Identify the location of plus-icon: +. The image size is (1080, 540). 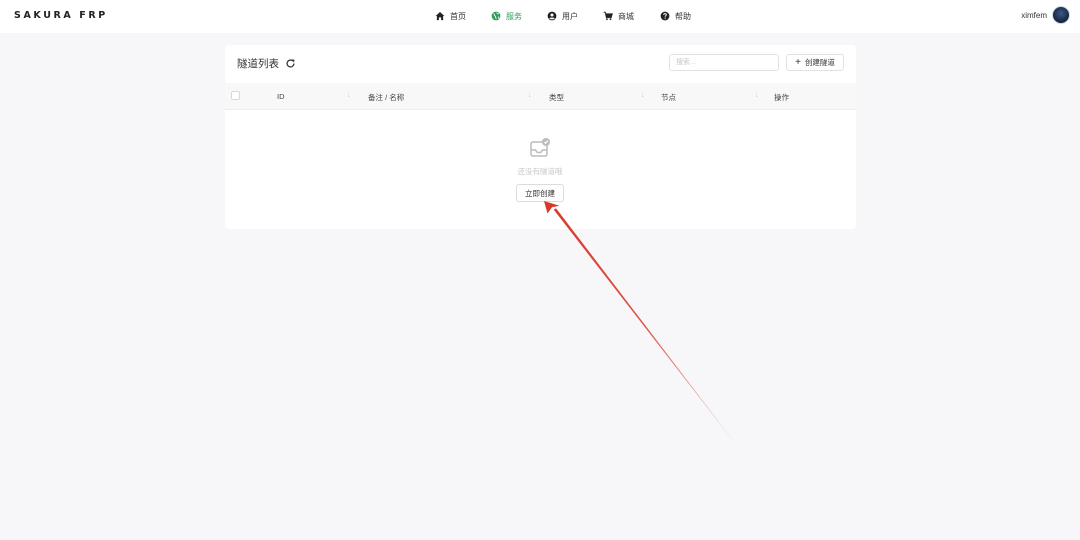
(798, 62).